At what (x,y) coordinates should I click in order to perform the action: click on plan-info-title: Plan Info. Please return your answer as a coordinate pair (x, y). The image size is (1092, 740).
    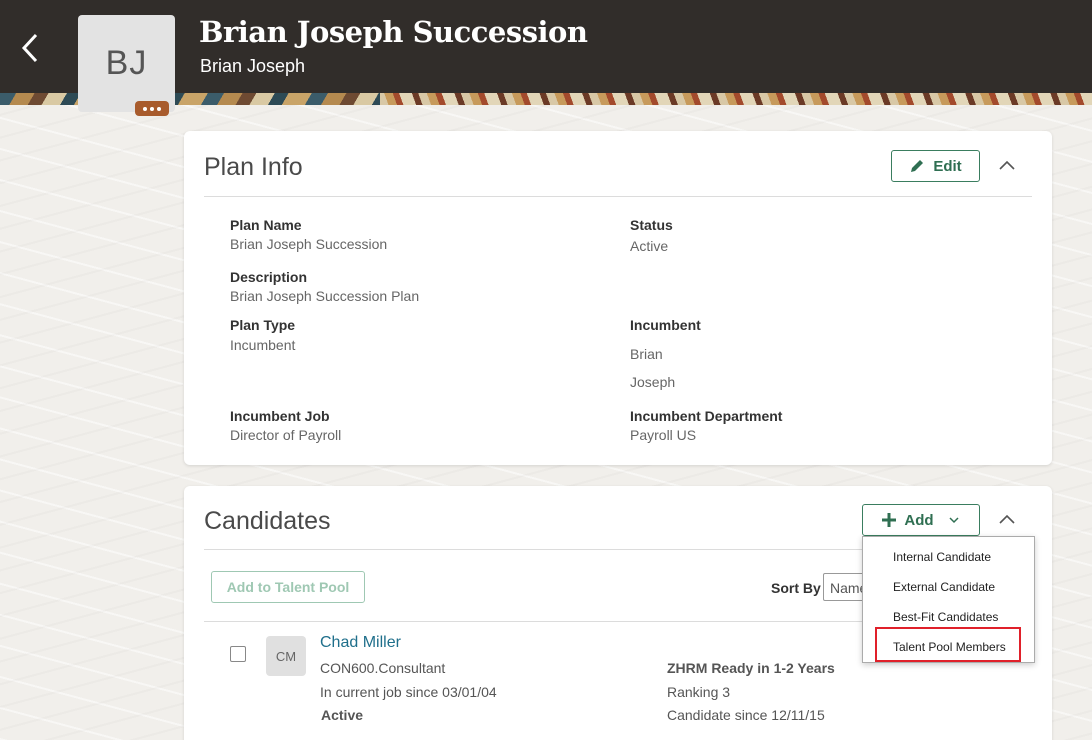
    Looking at the image, I should click on (253, 167).